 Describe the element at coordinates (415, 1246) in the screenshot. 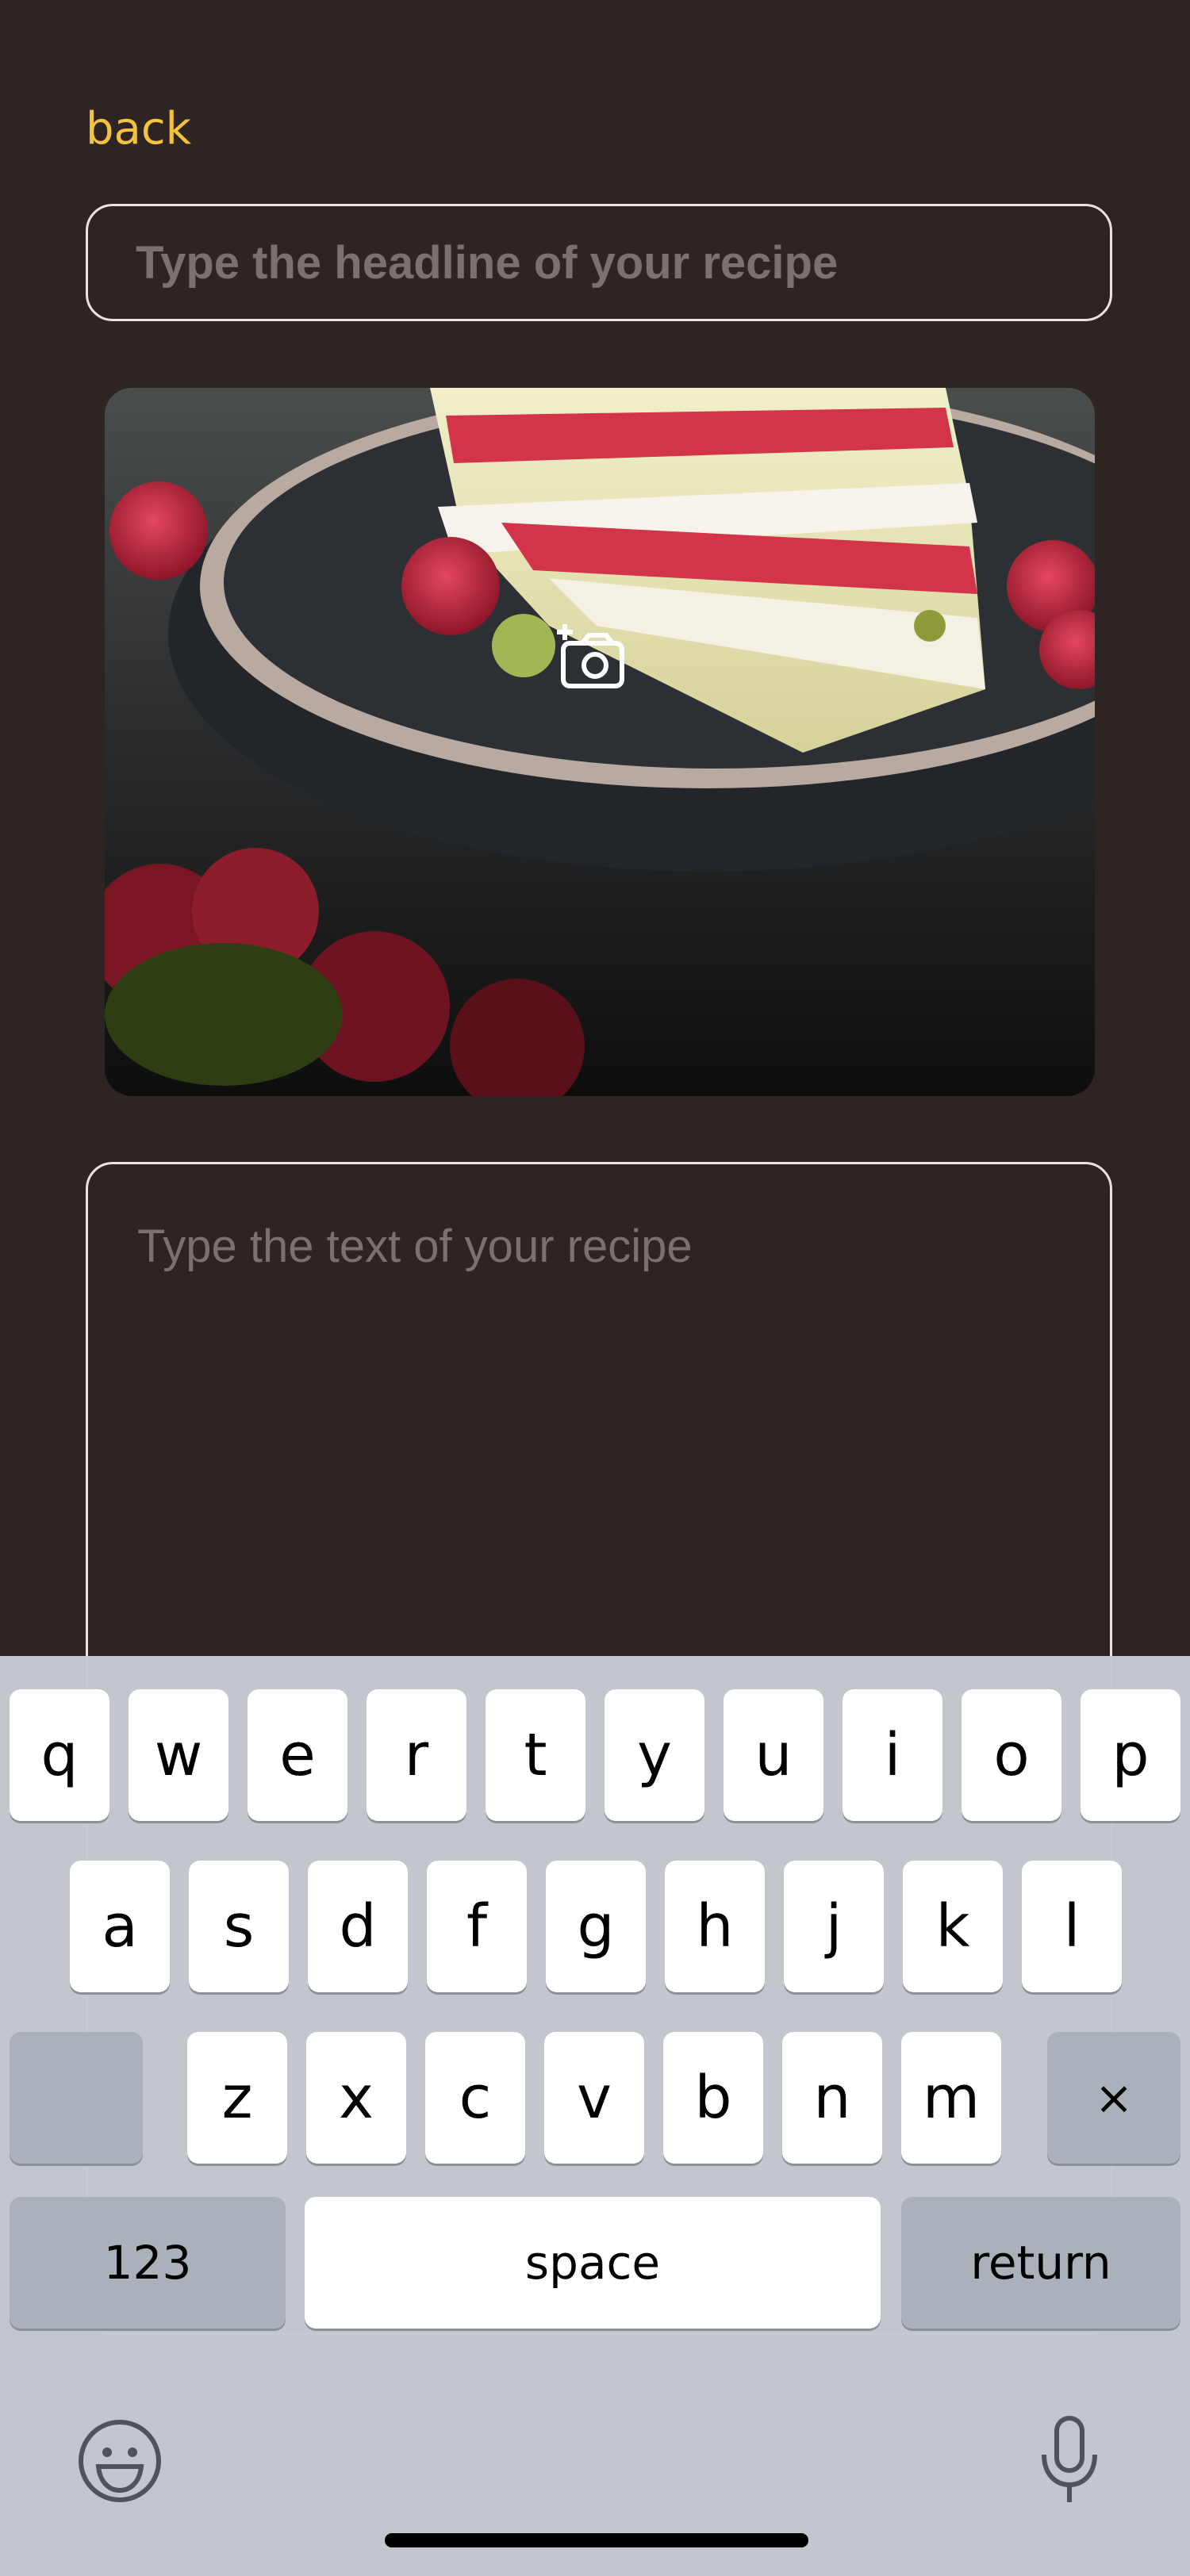

I see `recipe-text-placeholder: Type the text of your recipe` at that location.